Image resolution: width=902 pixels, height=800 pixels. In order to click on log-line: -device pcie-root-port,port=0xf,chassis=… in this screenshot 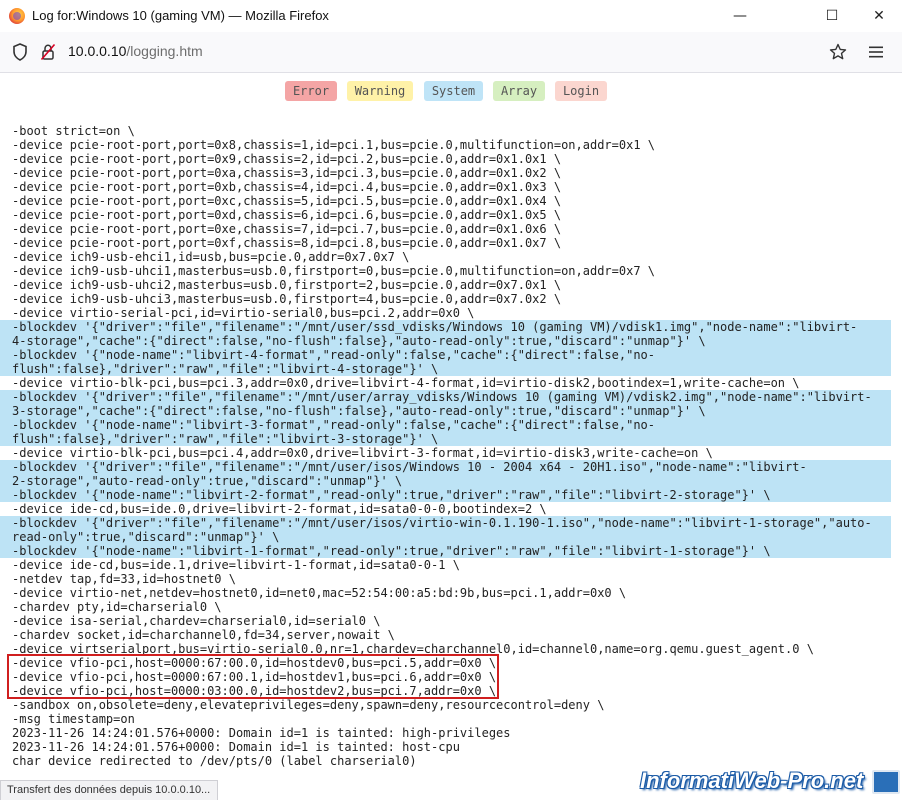, I will do `click(287, 243)`.